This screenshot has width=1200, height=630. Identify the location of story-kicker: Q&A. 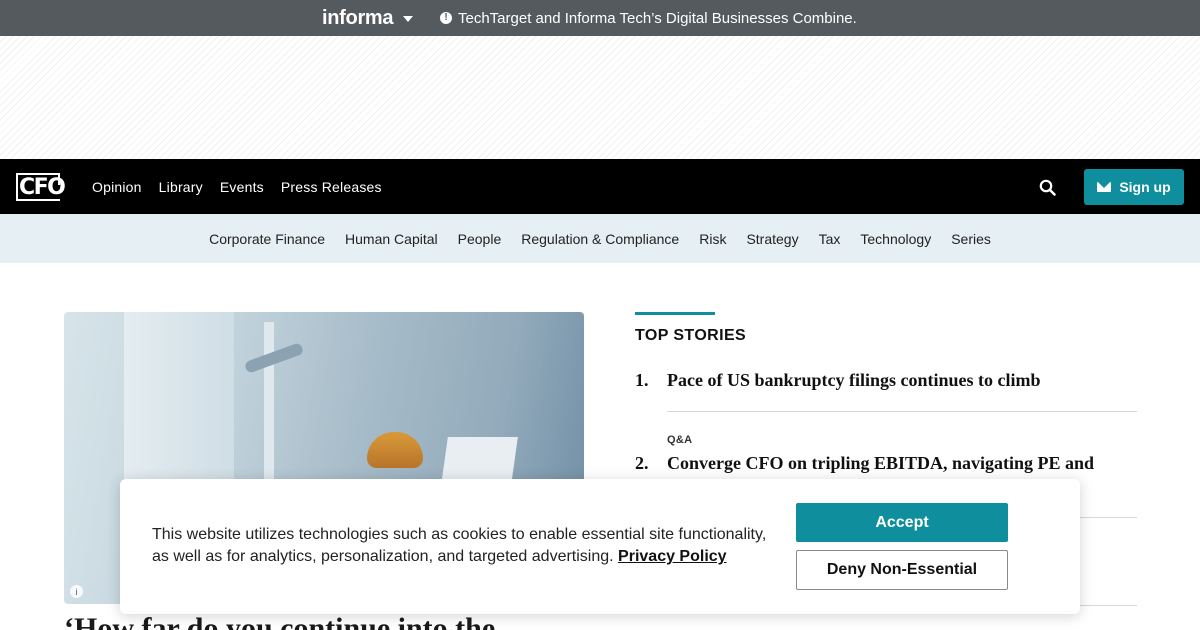
(680, 440).